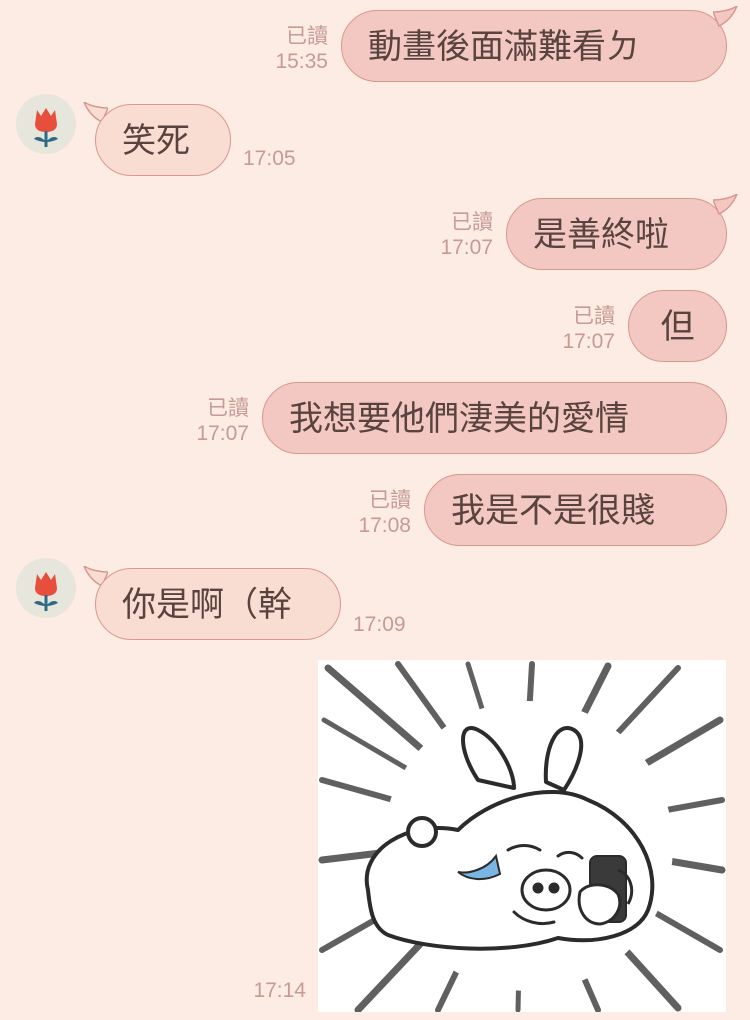  Describe the element at coordinates (384, 525) in the screenshot. I see `message-time: 17:08` at that location.